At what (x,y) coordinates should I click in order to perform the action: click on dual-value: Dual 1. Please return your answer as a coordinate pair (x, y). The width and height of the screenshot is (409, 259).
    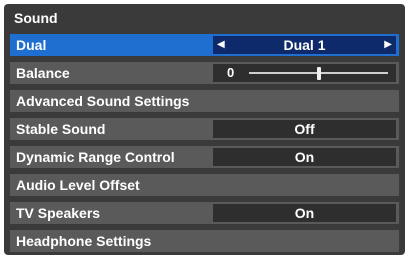
    Looking at the image, I should click on (304, 45).